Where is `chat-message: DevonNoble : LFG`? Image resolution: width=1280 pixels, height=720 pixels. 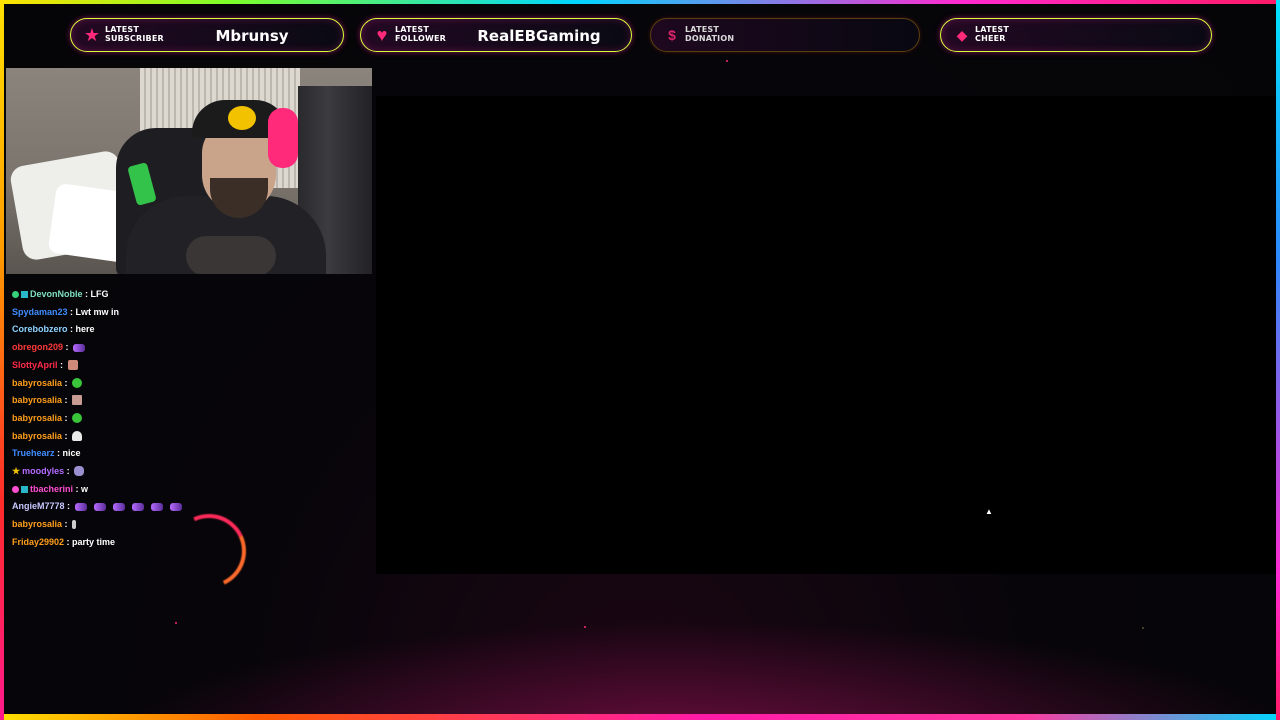
chat-message: DevonNoble : LFG is located at coordinates (60, 294).